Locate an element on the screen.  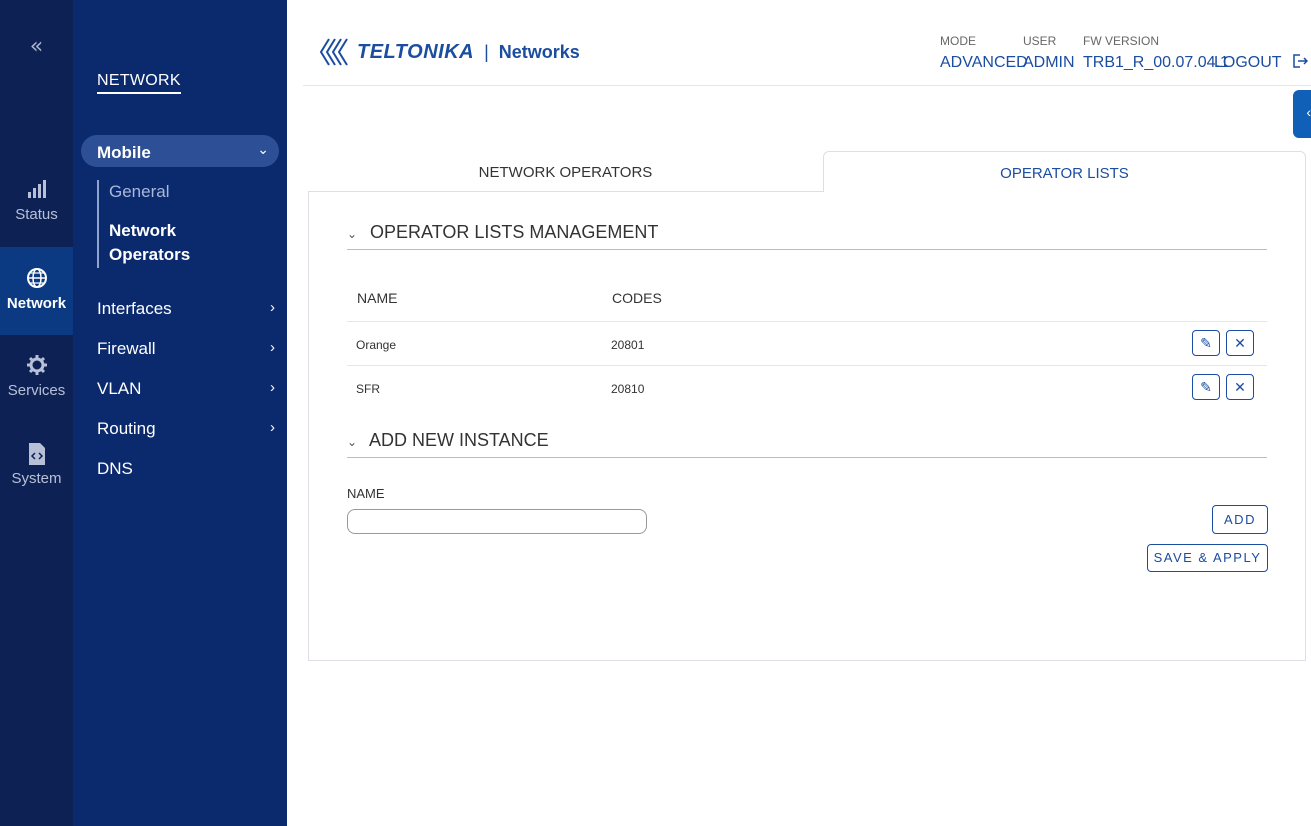
logout-icon is located at coordinates (1300, 61).